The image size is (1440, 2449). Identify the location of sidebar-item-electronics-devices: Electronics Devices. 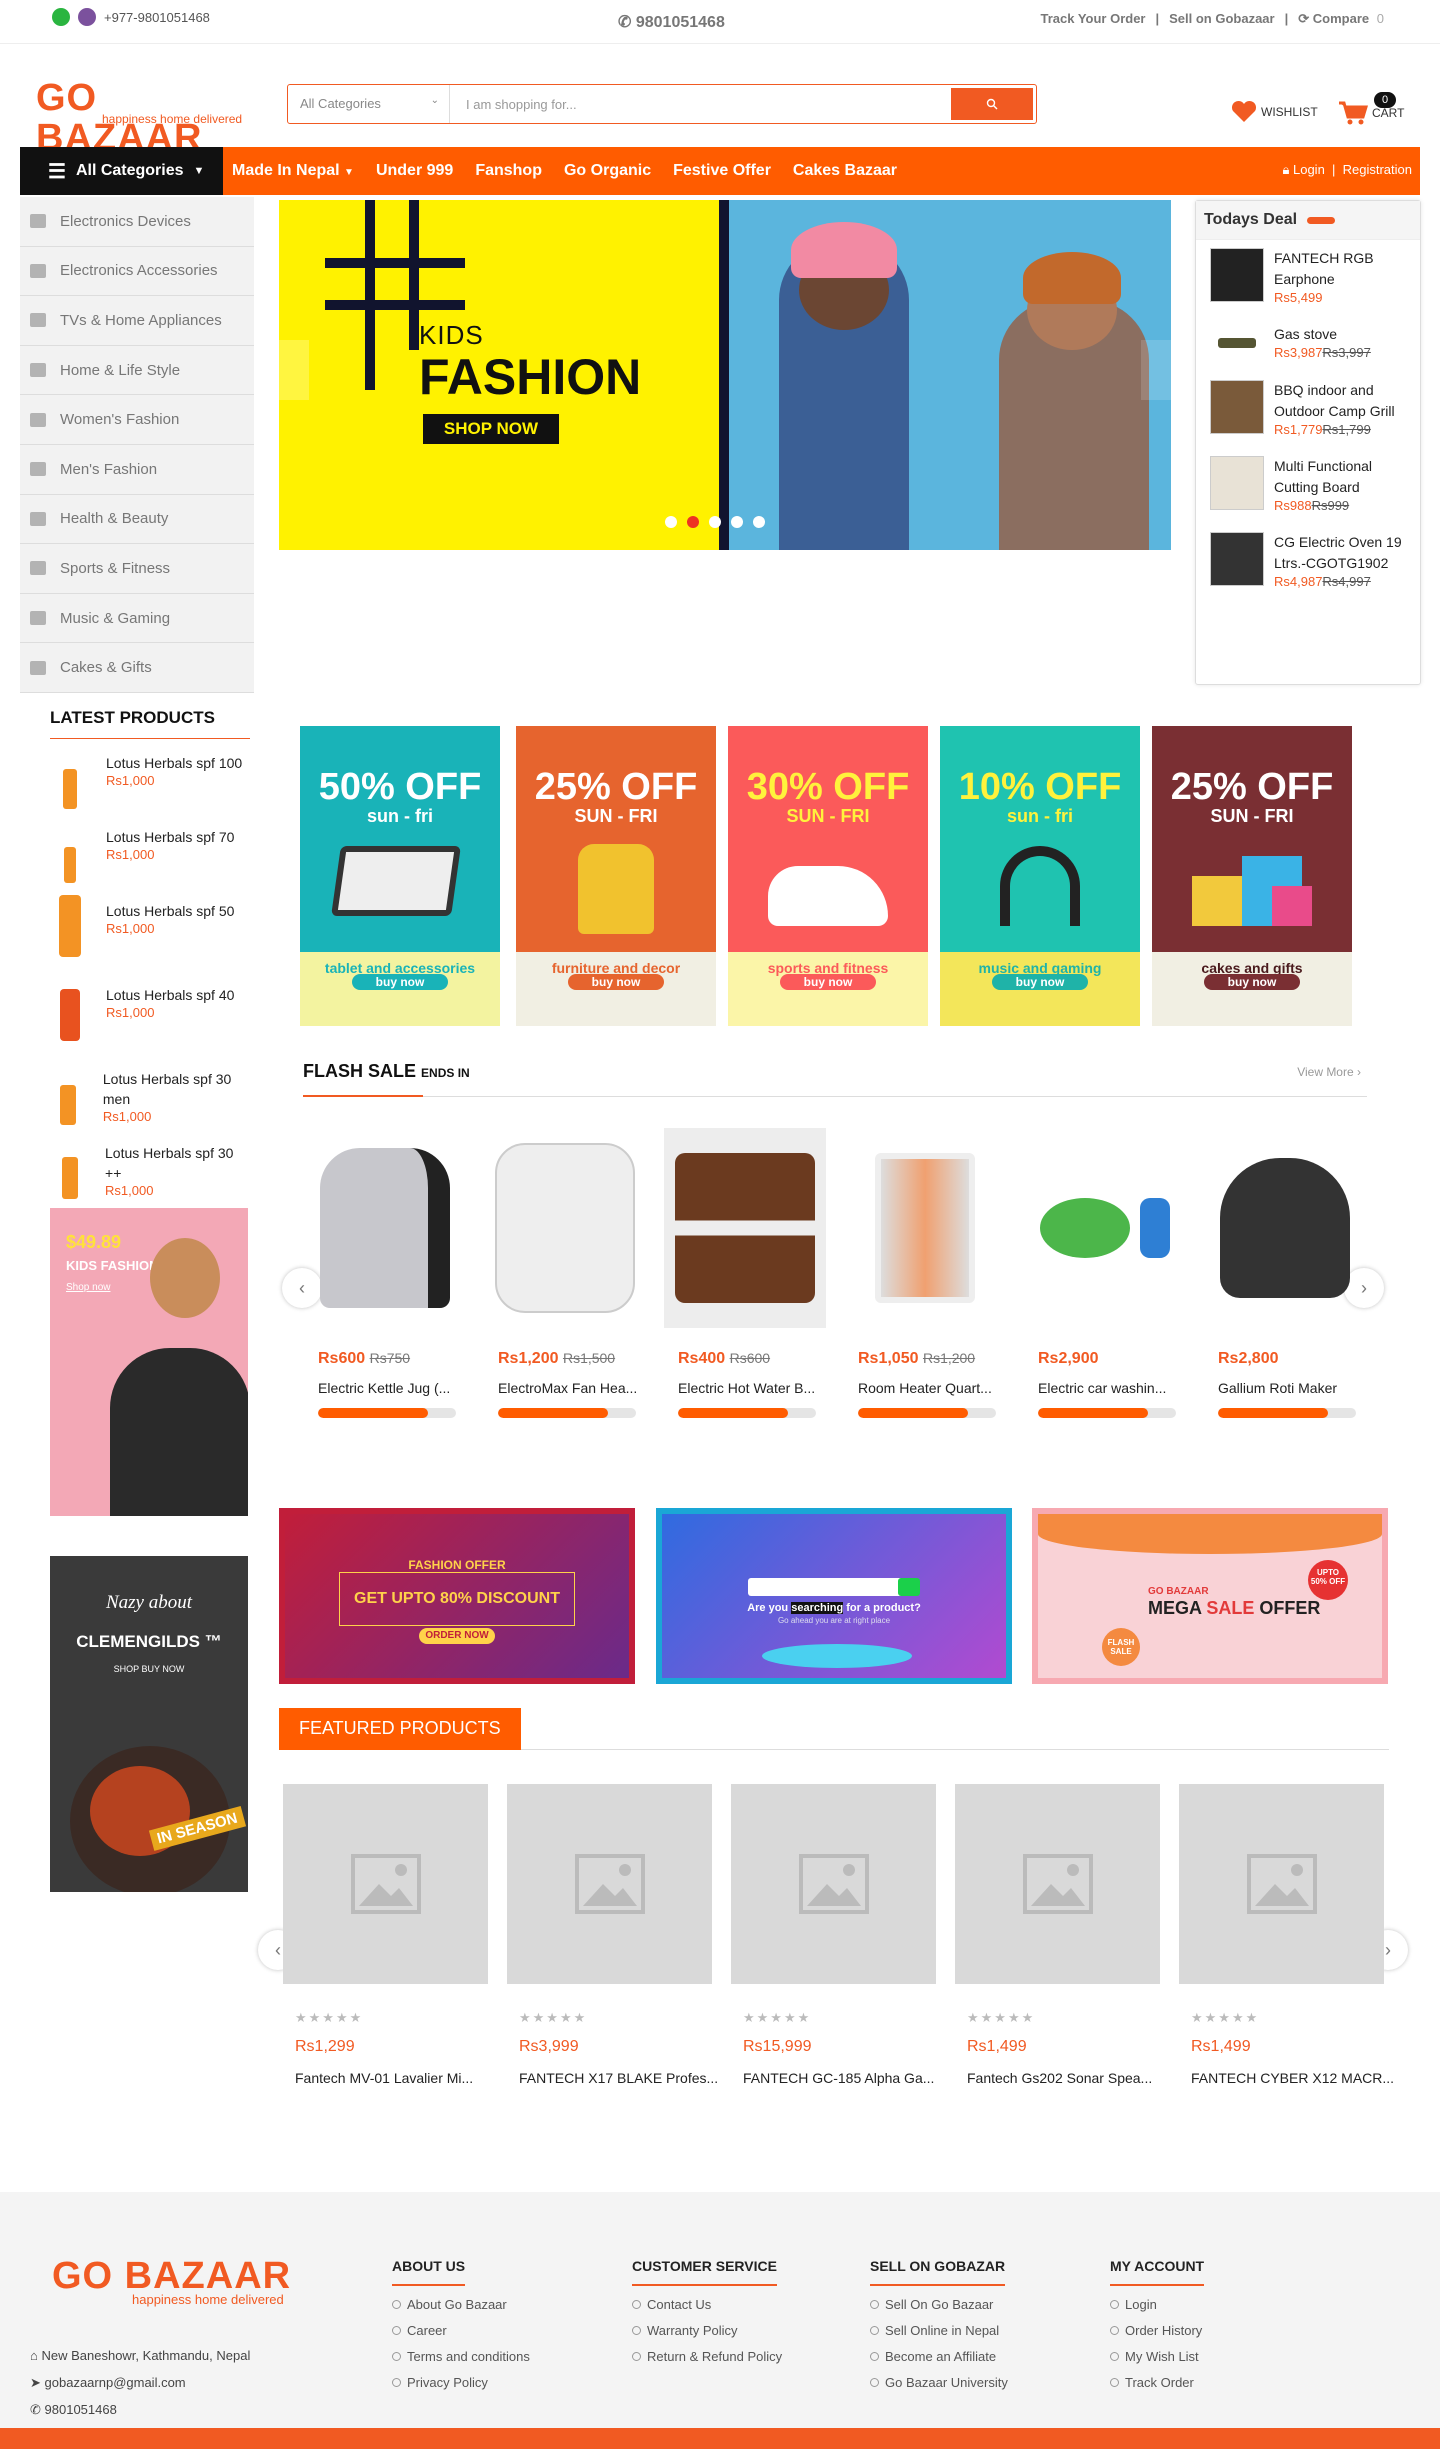
(137, 222).